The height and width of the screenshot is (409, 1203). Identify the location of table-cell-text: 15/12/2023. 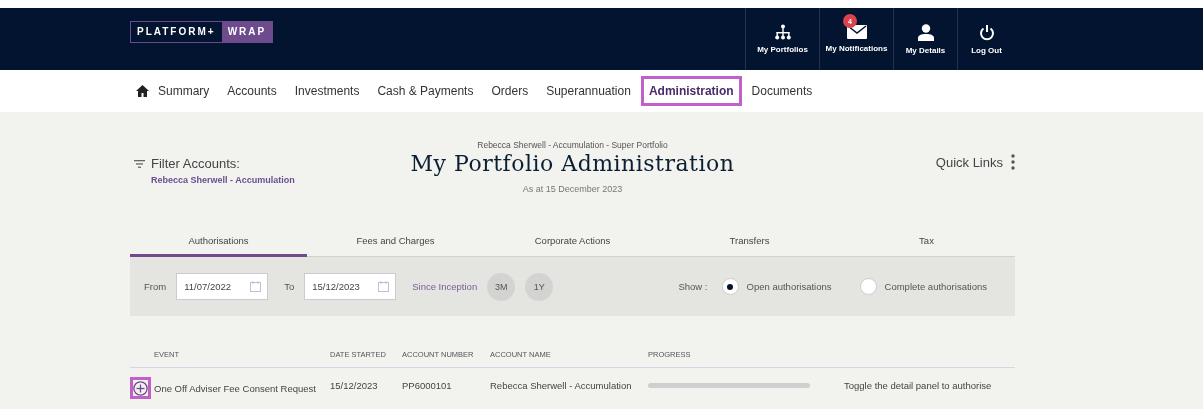
(354, 385).